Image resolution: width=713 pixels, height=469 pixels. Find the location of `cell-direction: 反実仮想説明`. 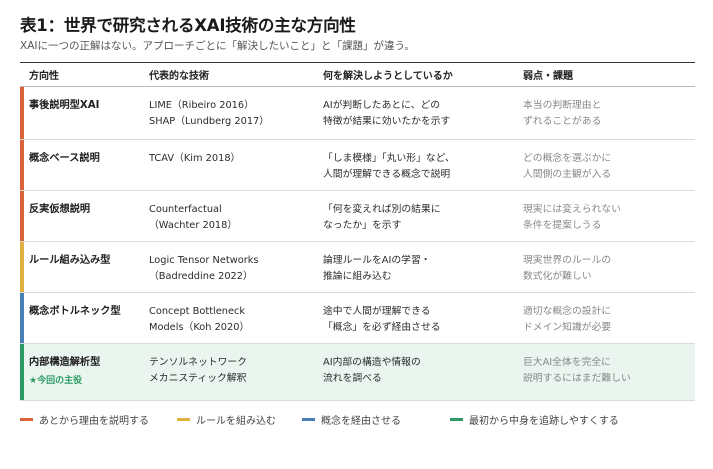

cell-direction: 反実仮想説明 is located at coordinates (84, 216).